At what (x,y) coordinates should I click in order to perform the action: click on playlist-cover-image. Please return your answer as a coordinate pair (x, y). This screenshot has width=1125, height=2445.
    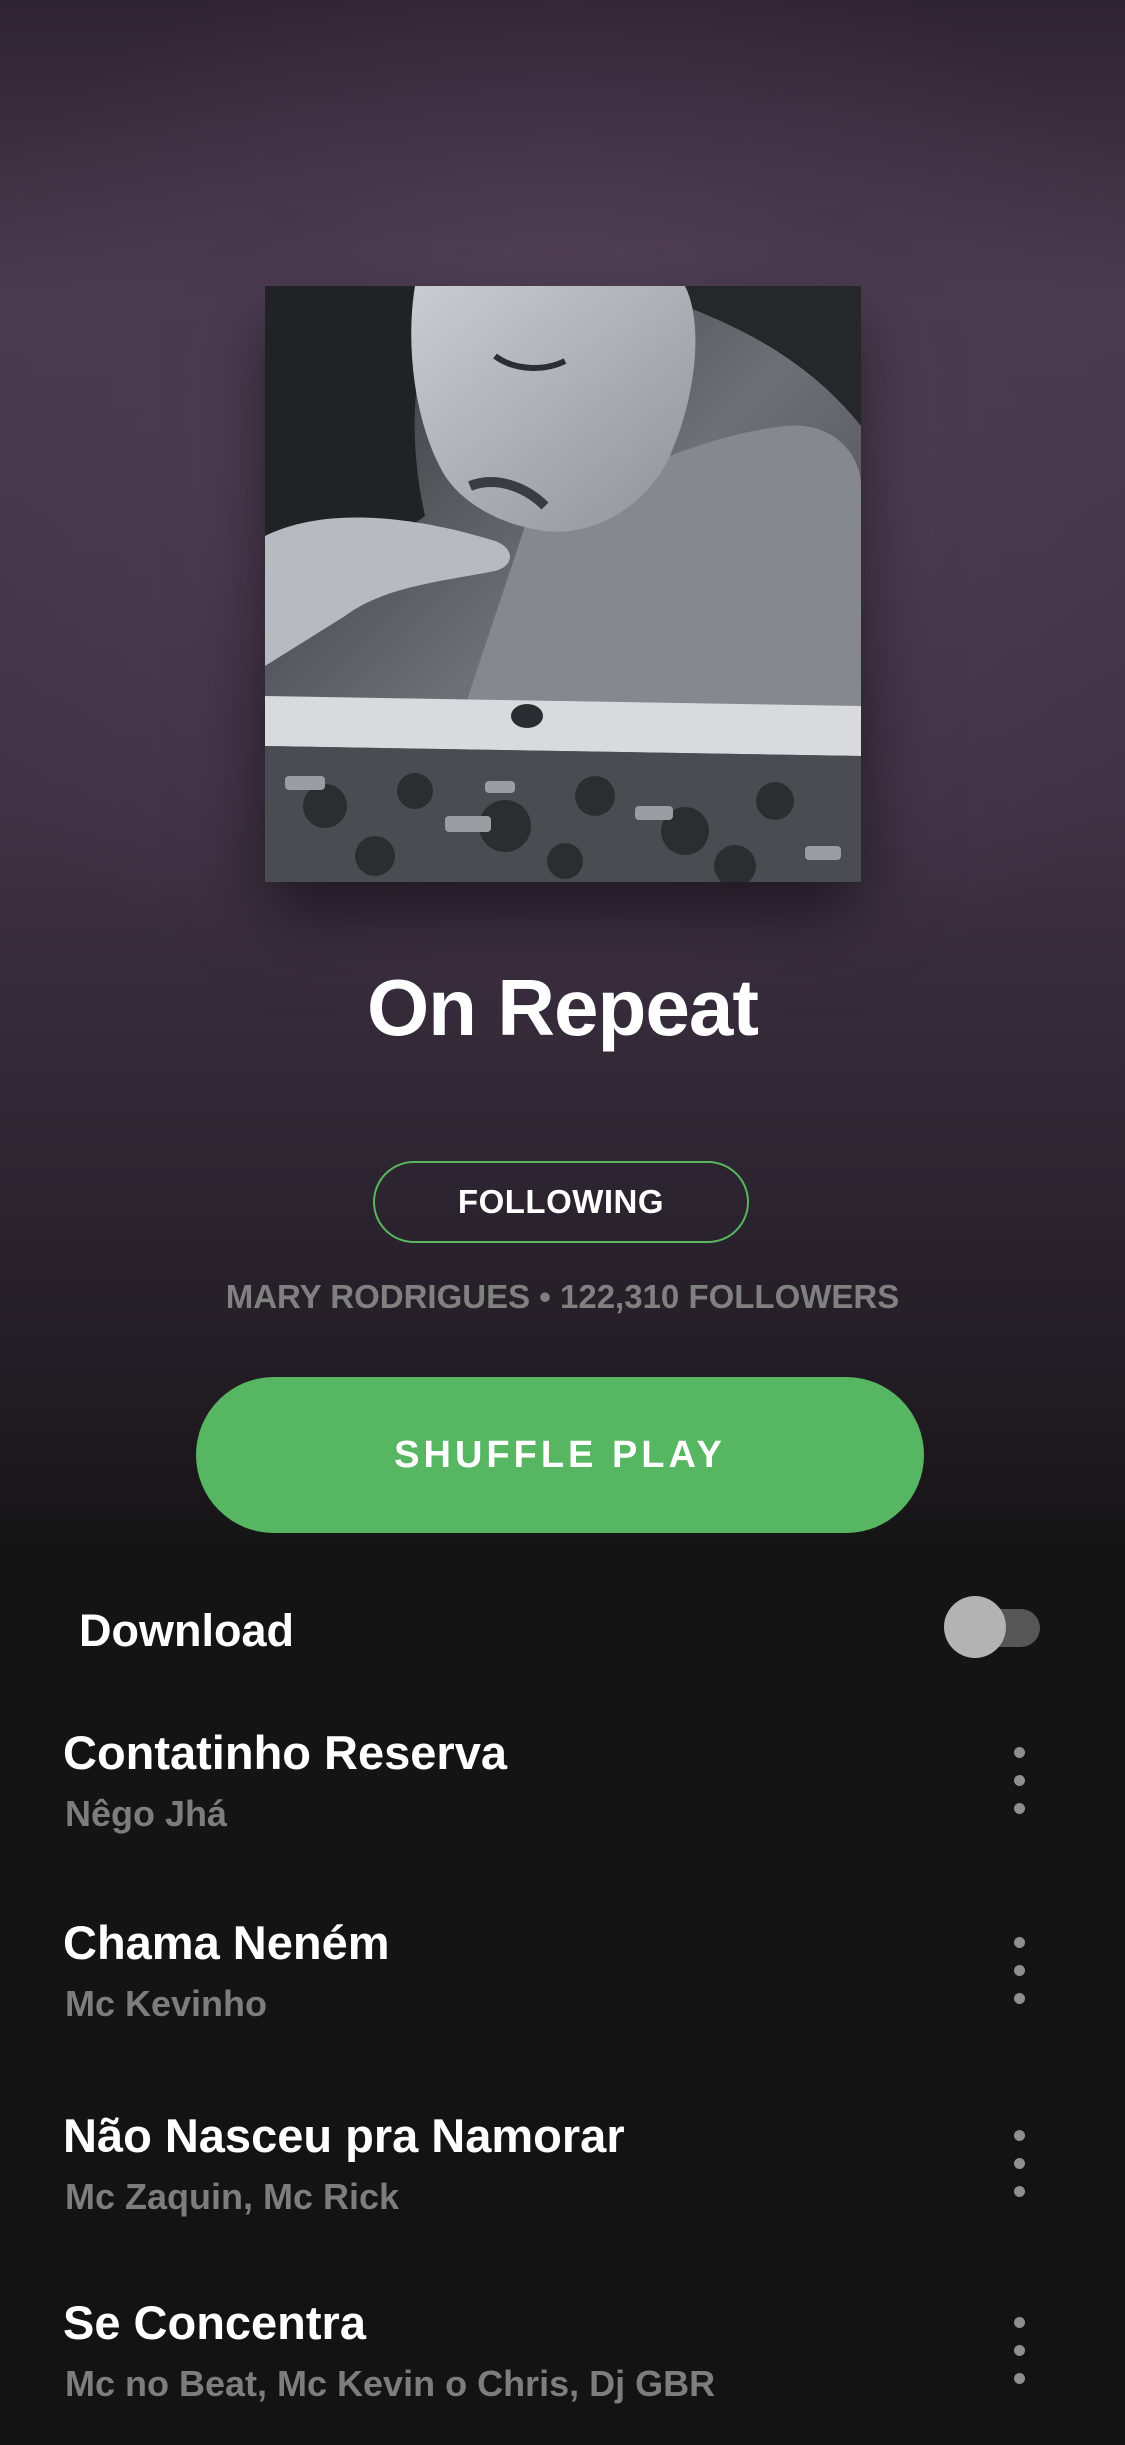
    Looking at the image, I should click on (563, 584).